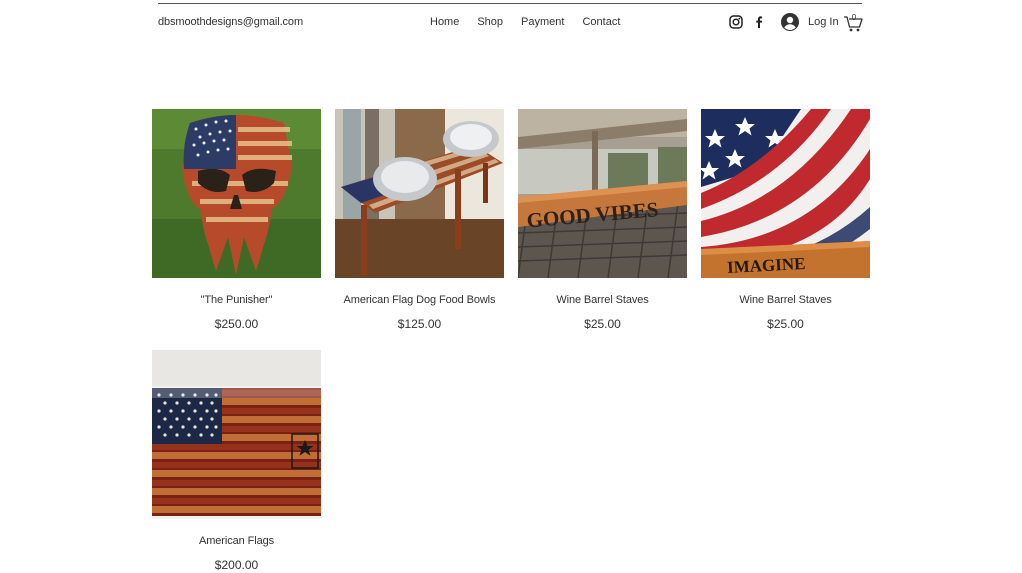  Describe the element at coordinates (490, 22) in the screenshot. I see `nav-shop: Shop` at that location.